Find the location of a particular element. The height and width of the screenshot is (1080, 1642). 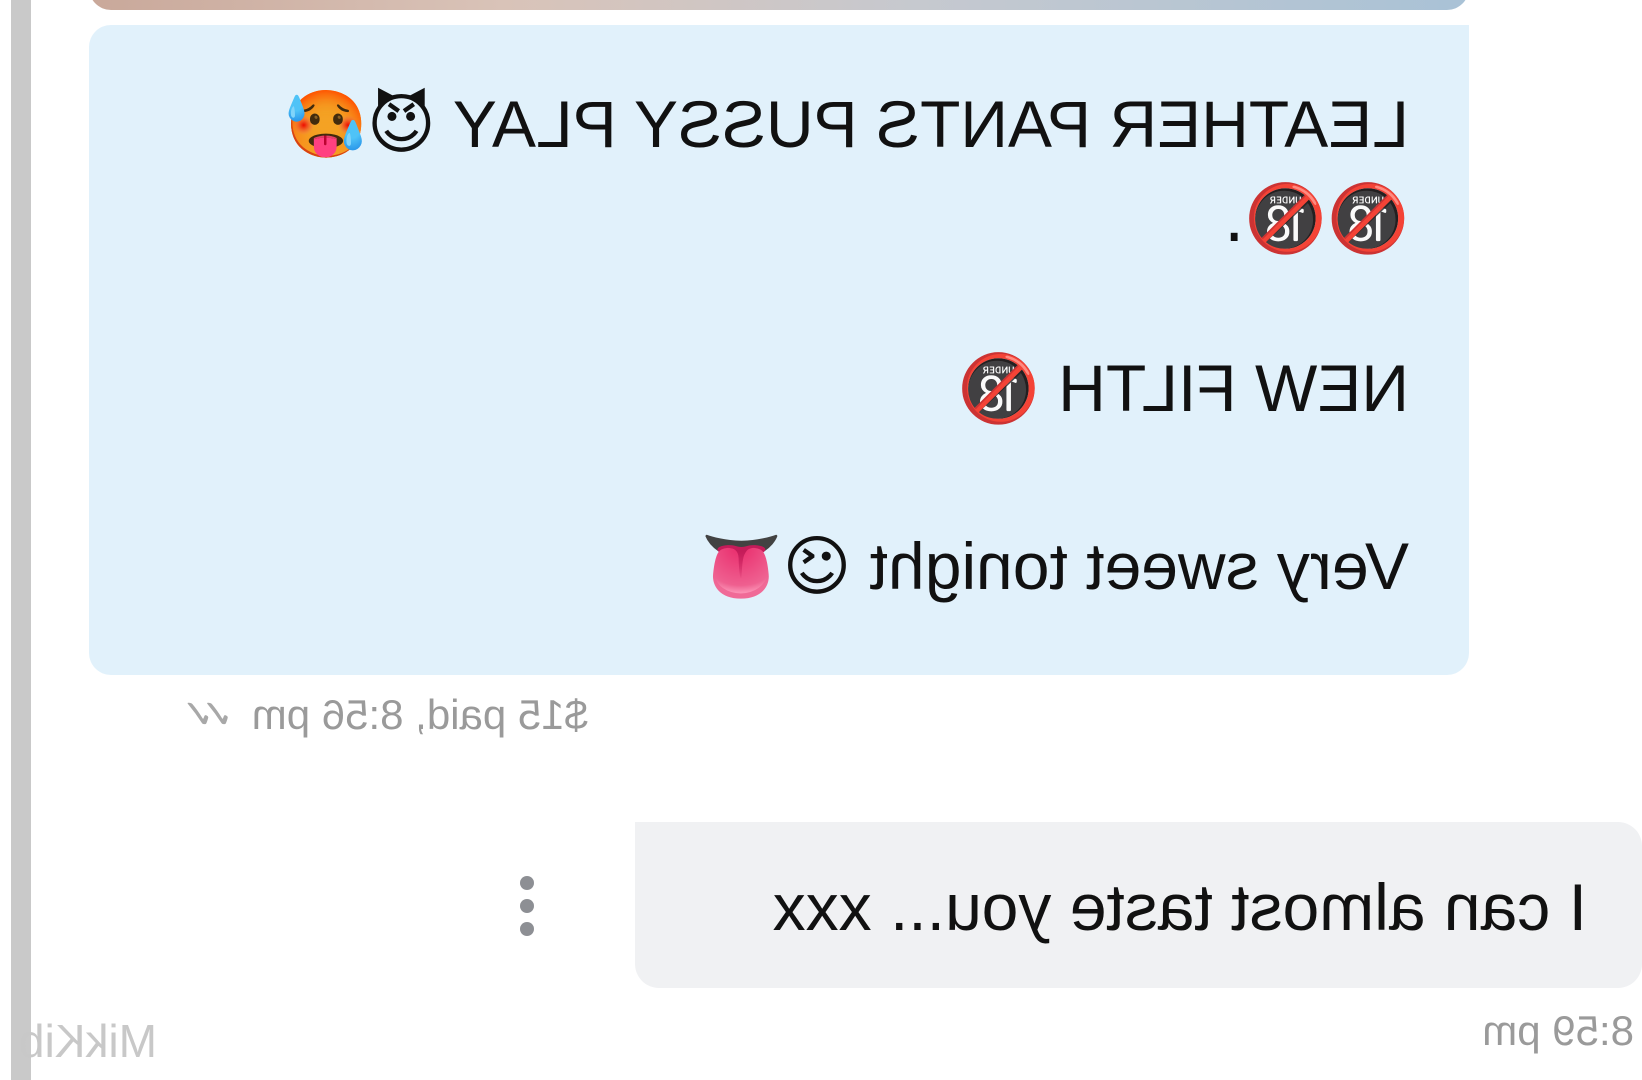

message-line-2: 🔞🔞. is located at coordinates (1316, 218).